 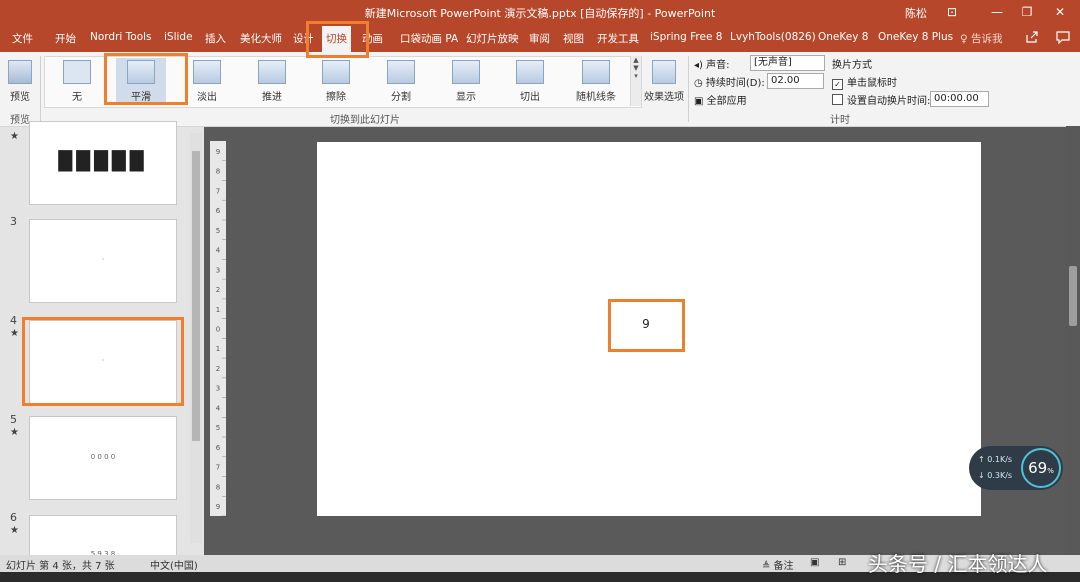 What do you see at coordinates (787, 63) in the screenshot?
I see `sound-select: [无声音]` at bounding box center [787, 63].